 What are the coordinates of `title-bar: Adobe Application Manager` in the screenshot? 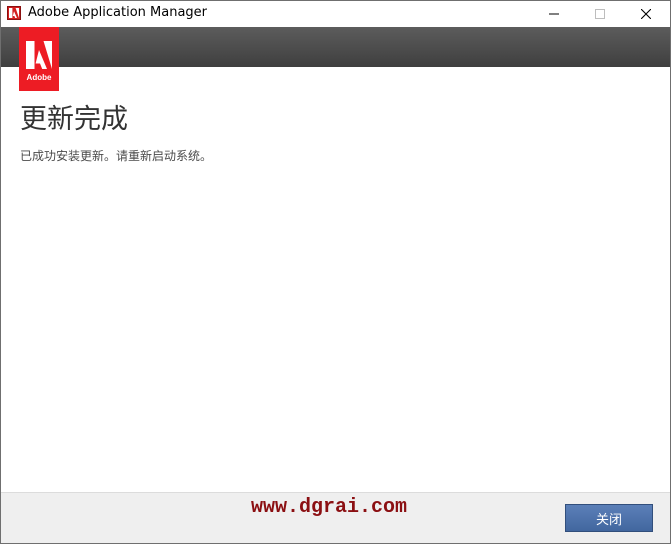 It's located at (335, 14).